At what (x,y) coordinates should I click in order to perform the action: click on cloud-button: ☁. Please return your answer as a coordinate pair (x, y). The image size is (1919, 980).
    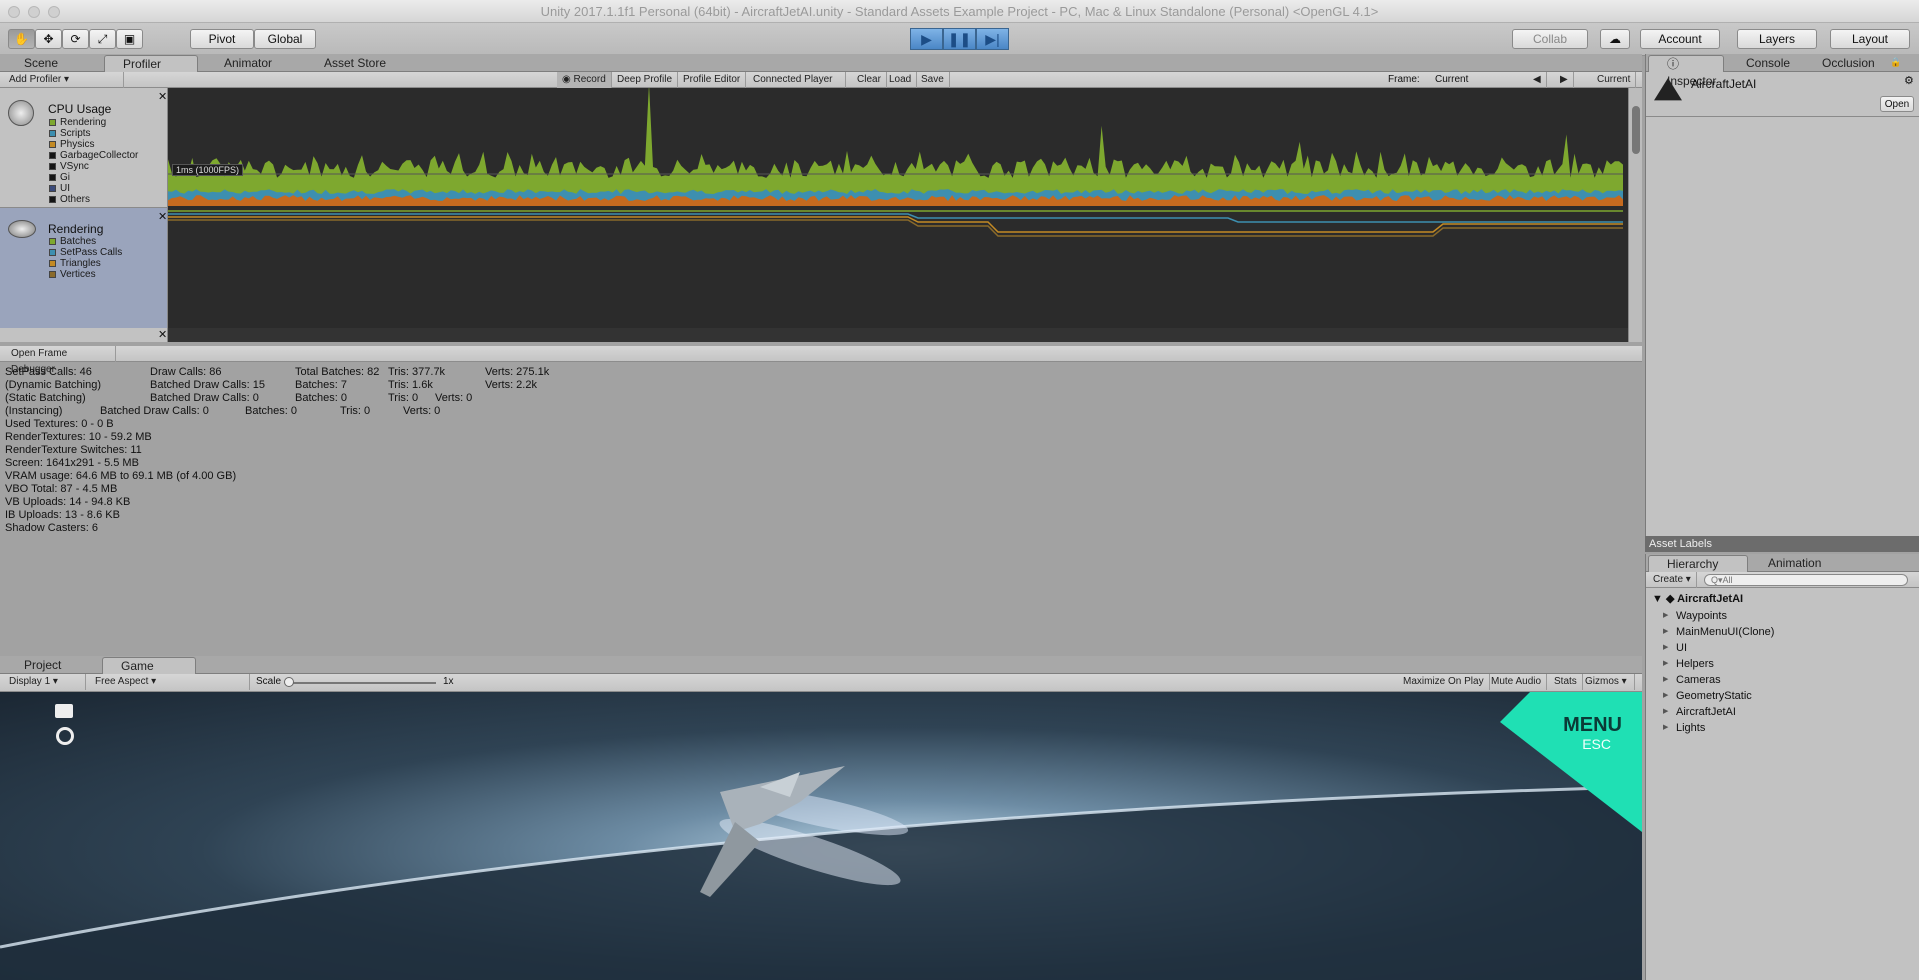
    Looking at the image, I should click on (1615, 39).